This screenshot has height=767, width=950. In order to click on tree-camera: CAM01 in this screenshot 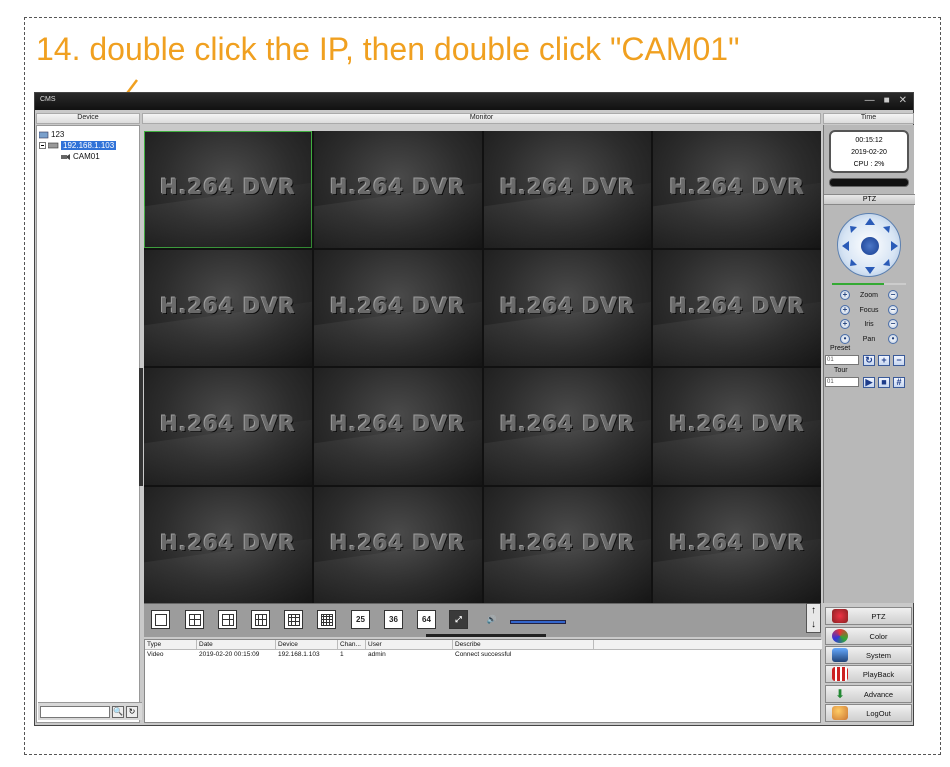, I will do `click(80, 156)`.